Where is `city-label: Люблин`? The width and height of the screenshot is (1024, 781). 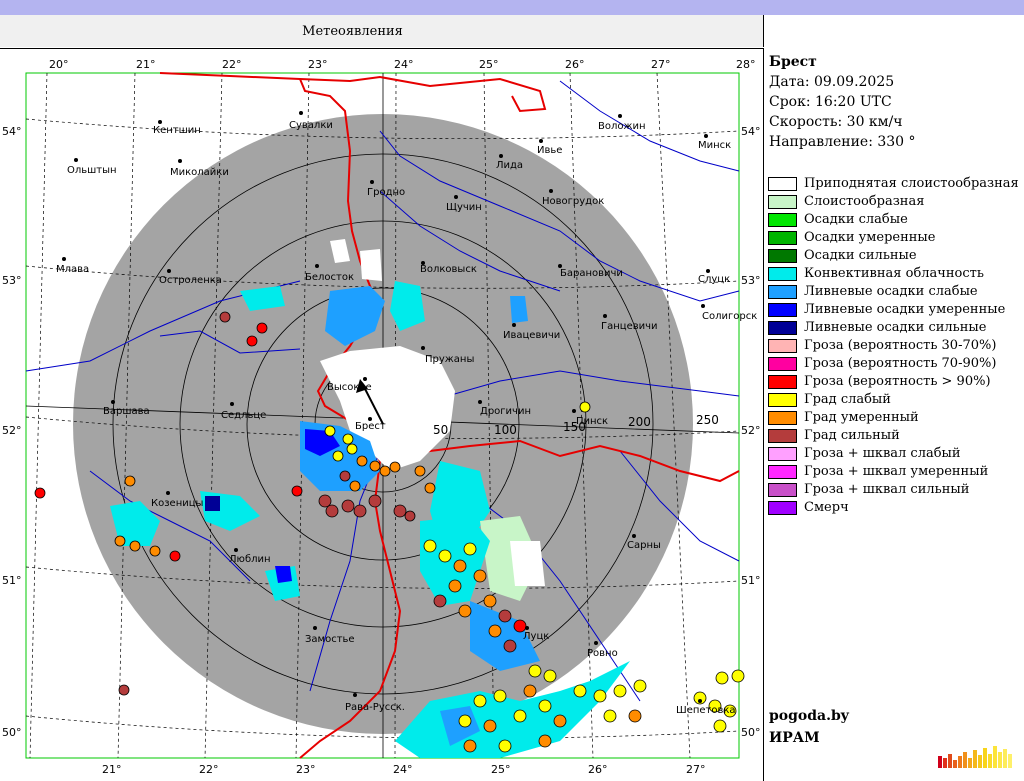 city-label: Люблин is located at coordinates (250, 559).